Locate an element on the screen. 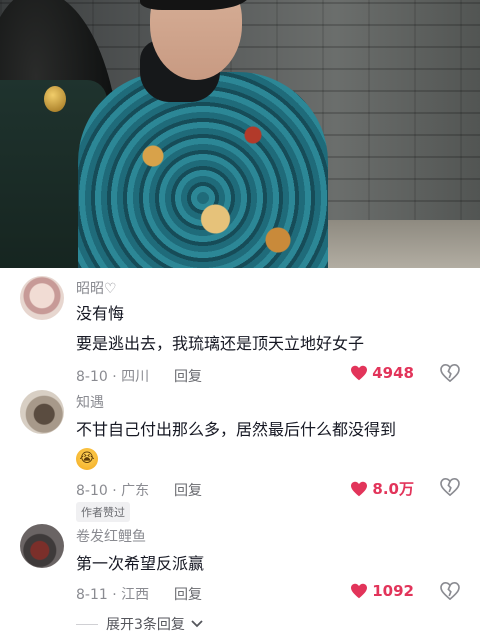 The width and height of the screenshot is (480, 640). like-button: 4948 is located at coordinates (382, 373).